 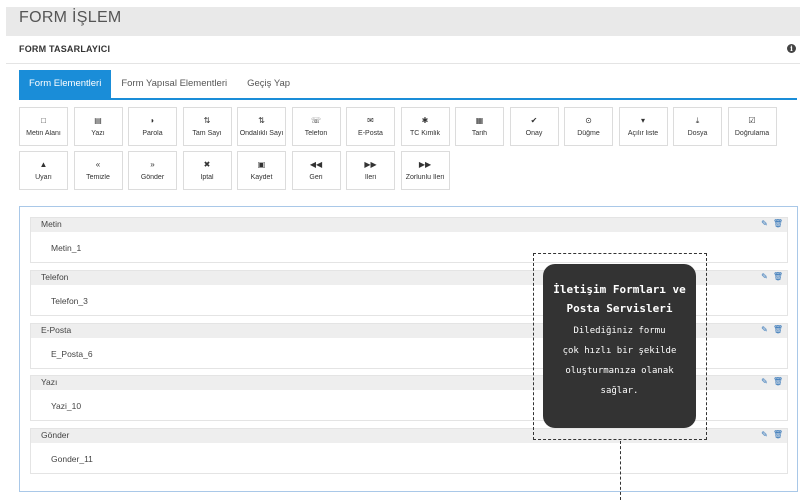 I want to click on field-value: Metin_1, so click(x=66, y=248).